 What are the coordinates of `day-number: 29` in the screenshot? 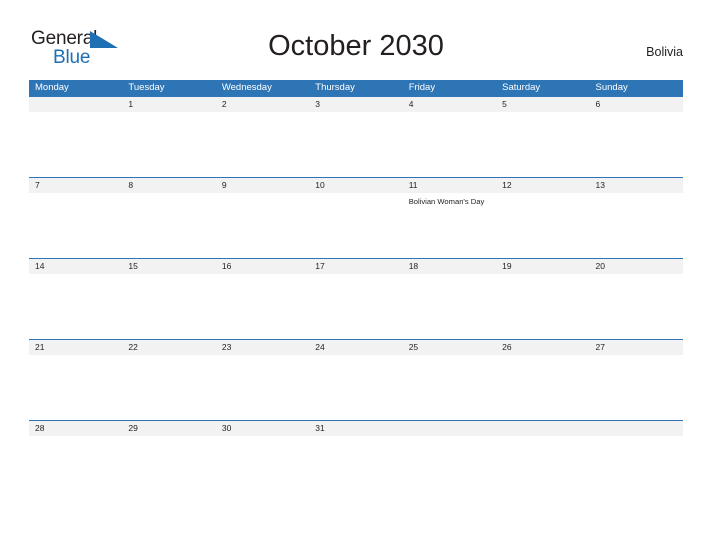 It's located at (169, 428).